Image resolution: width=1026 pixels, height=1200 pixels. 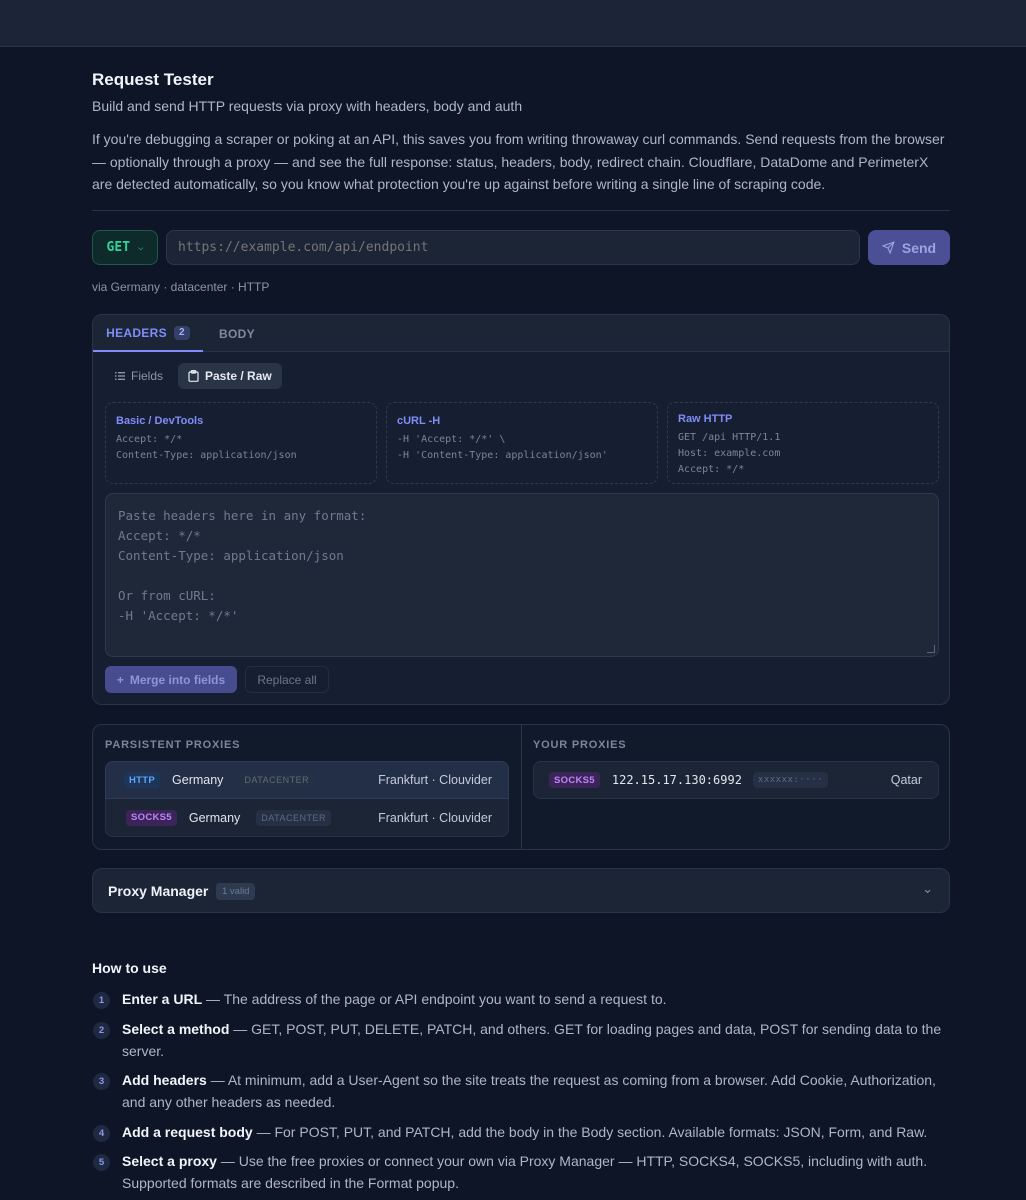 I want to click on format-line: GET /api HTTP/1.1, so click(x=729, y=437).